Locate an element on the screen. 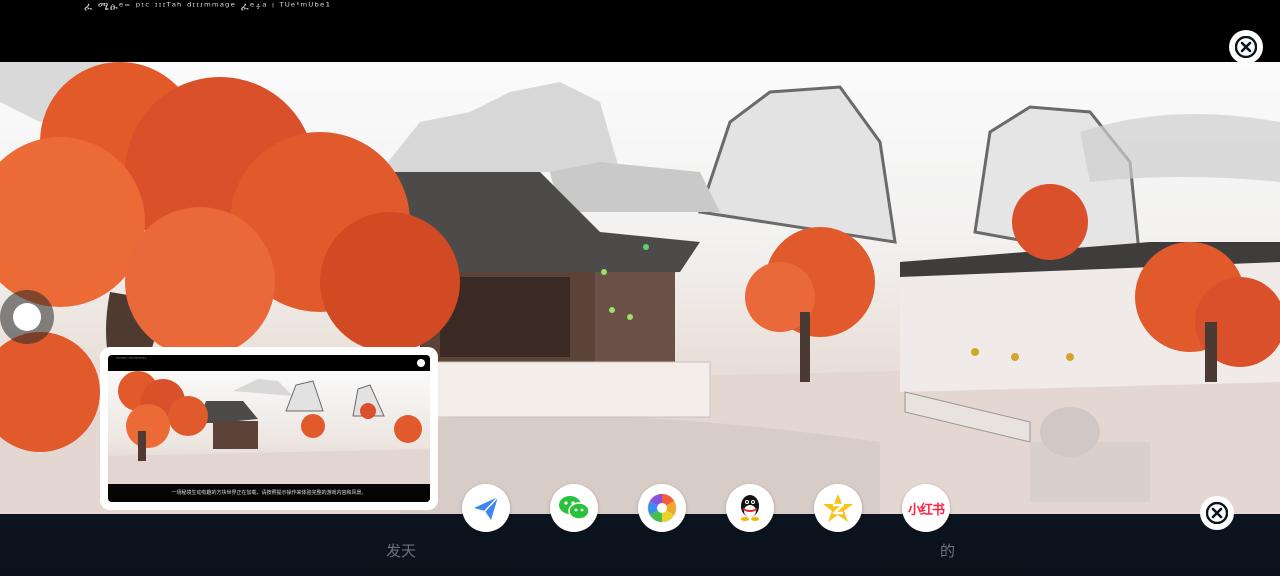 This screenshot has height=576, width=1280. share-qq-button is located at coordinates (750, 508).